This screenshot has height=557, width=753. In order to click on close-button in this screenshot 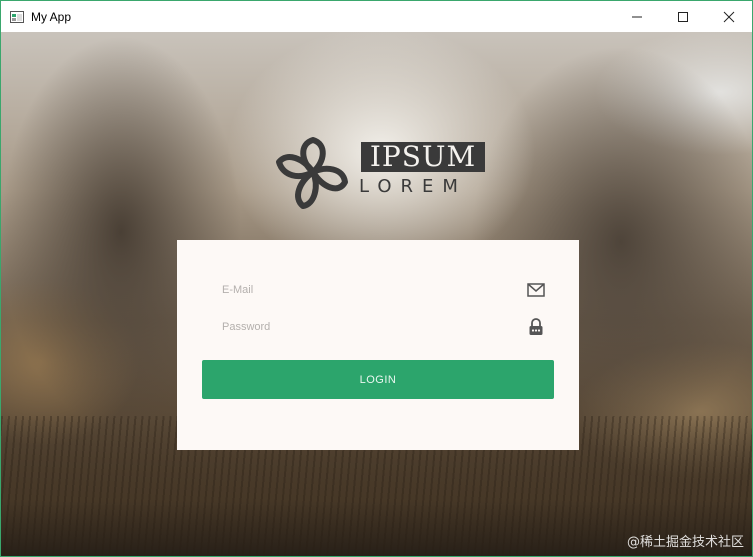, I will do `click(729, 16)`.